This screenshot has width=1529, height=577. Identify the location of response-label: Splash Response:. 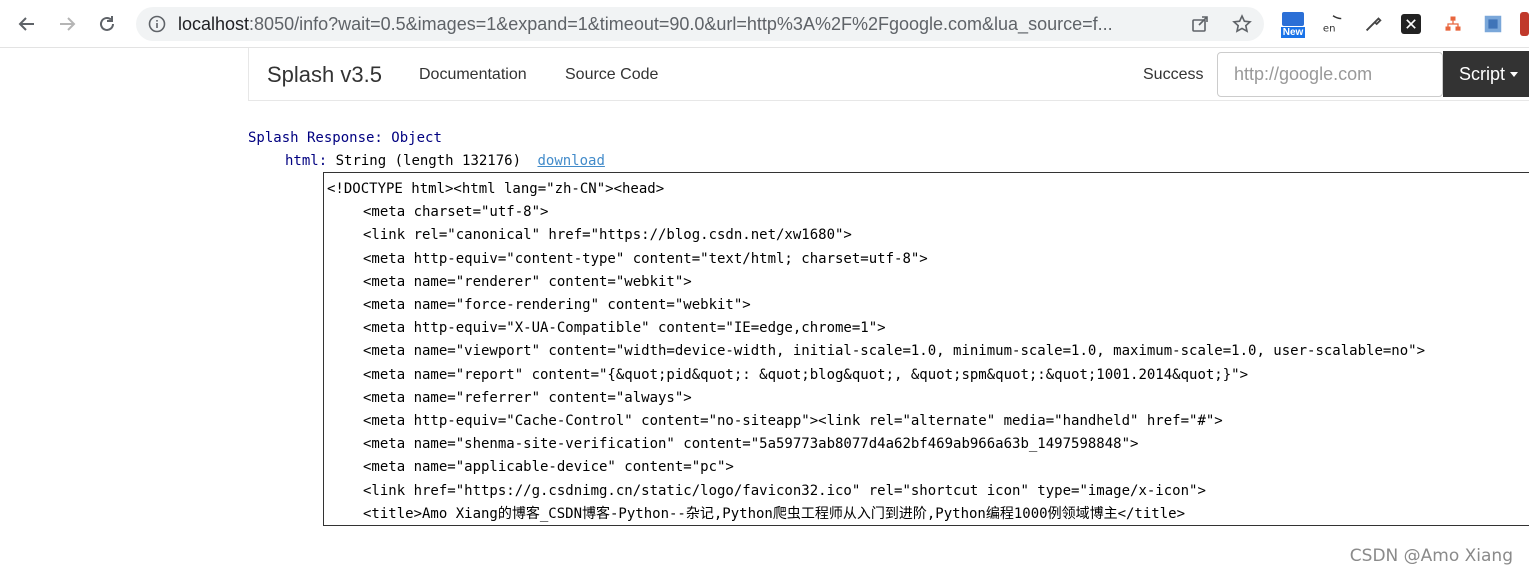
(315, 138).